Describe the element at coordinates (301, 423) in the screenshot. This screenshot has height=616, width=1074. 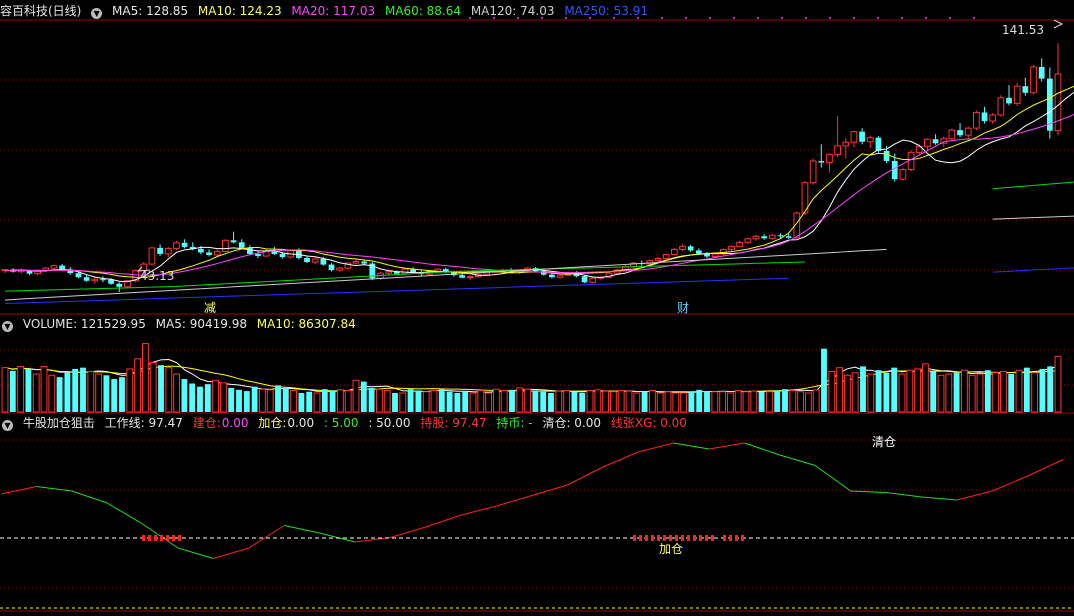
I see `add-value: 0.00` at that location.